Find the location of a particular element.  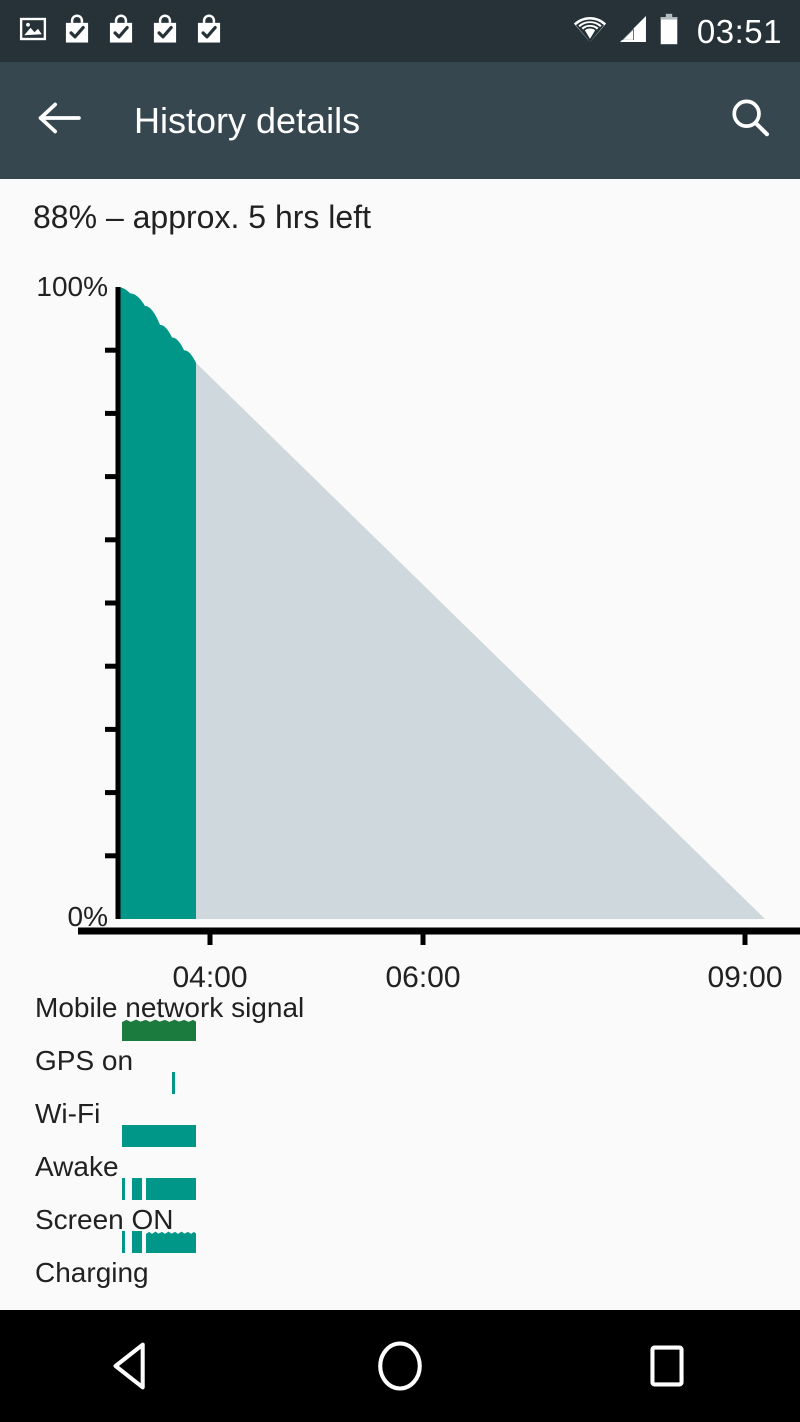

screenshot-image-icon is located at coordinates (33, 31).